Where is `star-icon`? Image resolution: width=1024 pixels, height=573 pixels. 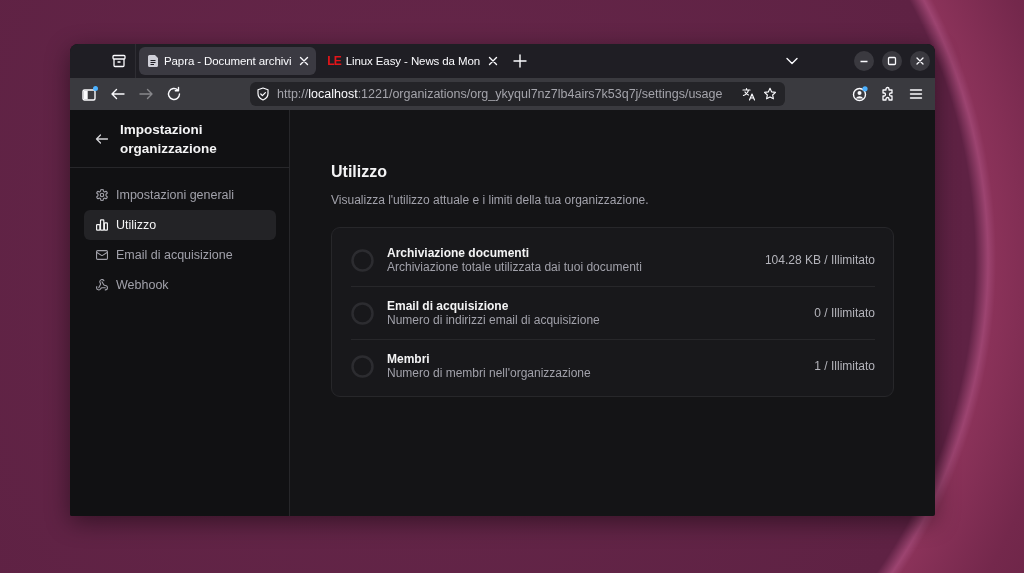 star-icon is located at coordinates (770, 94).